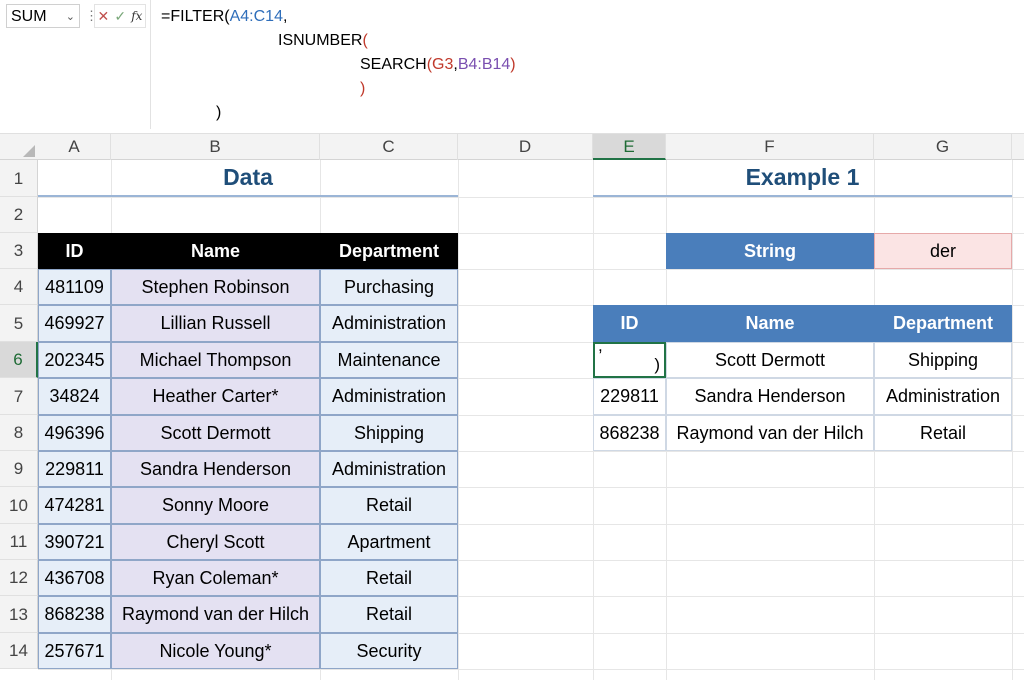 The image size is (1024, 680). I want to click on column-header-g: G, so click(943, 147).